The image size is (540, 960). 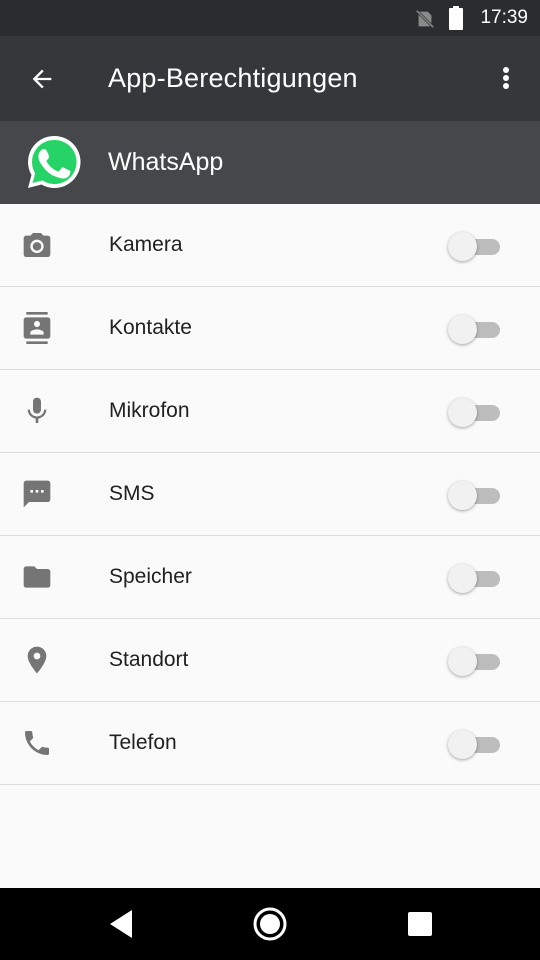 I want to click on arrow-back-icon, so click(x=42, y=79).